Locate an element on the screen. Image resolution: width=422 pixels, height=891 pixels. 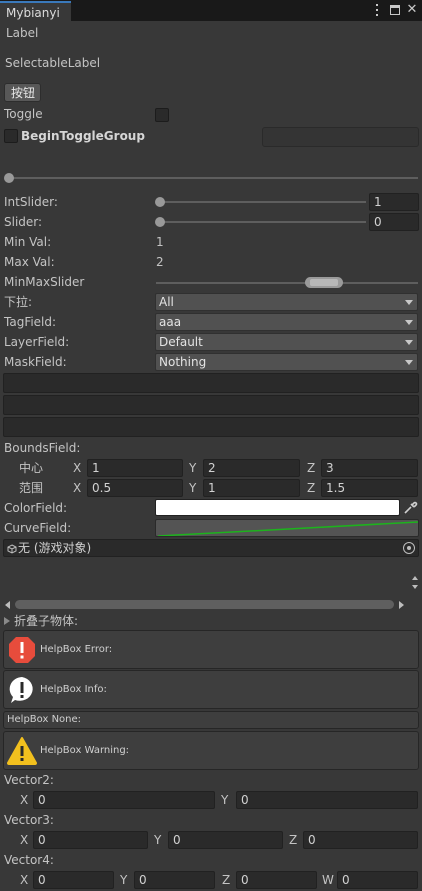
bounds-center-label: 中心 is located at coordinates (31, 468).